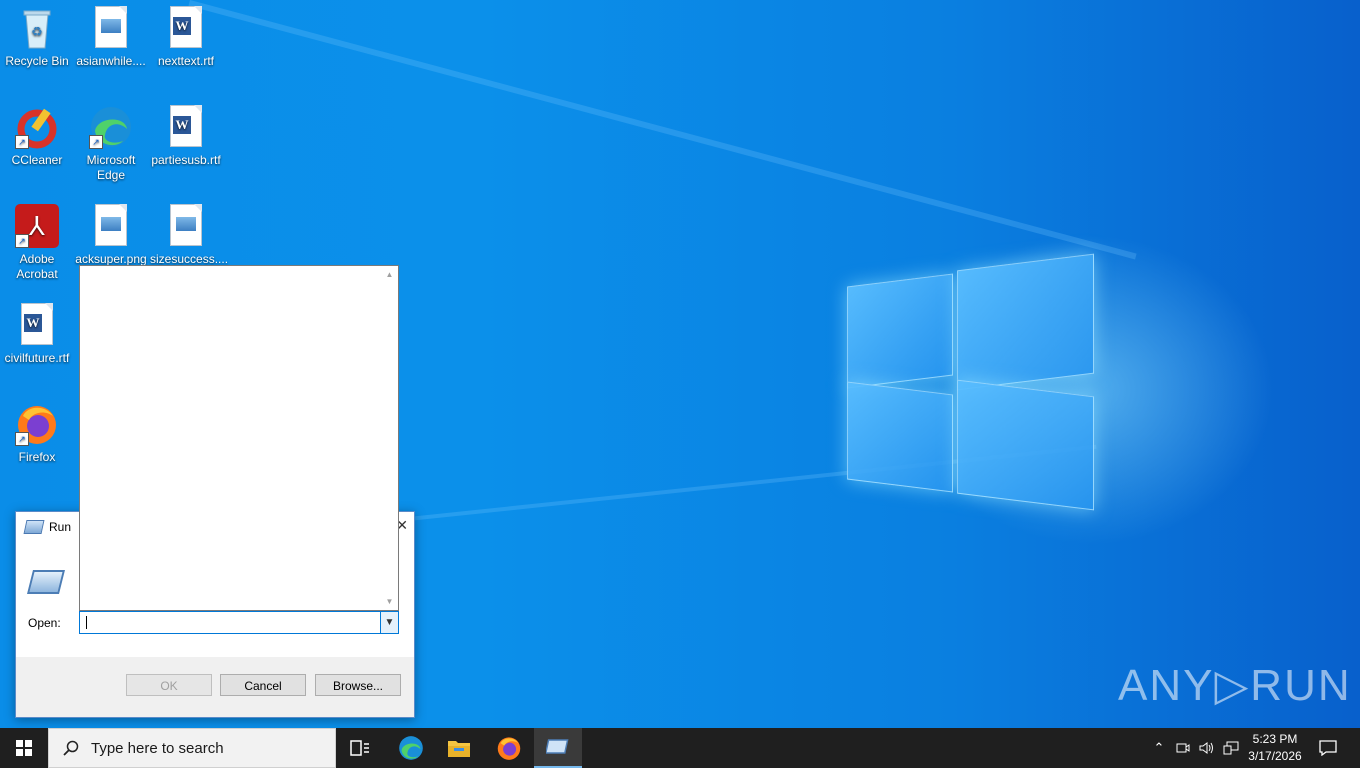 The height and width of the screenshot is (768, 1360). Describe the element at coordinates (37, 266) in the screenshot. I see `desktop-icon-label: Adobe Acrobat` at that location.